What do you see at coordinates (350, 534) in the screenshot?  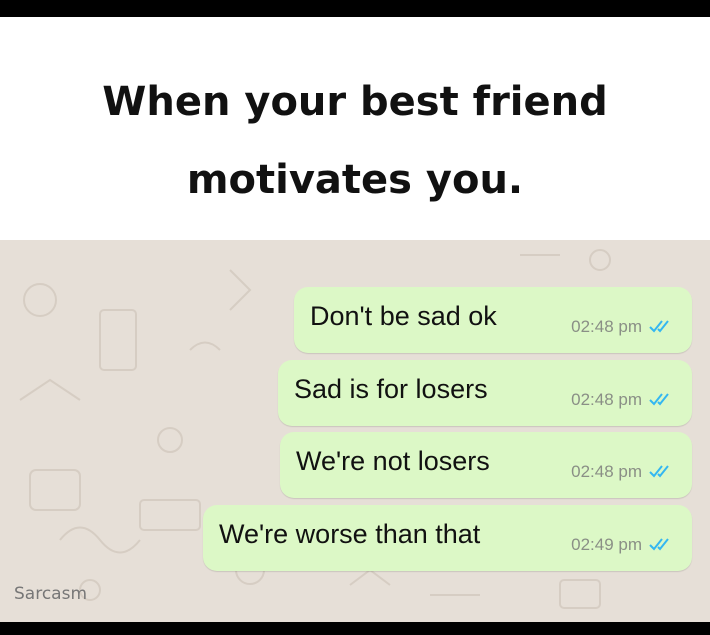 I see `message-text: We're worse than that` at bounding box center [350, 534].